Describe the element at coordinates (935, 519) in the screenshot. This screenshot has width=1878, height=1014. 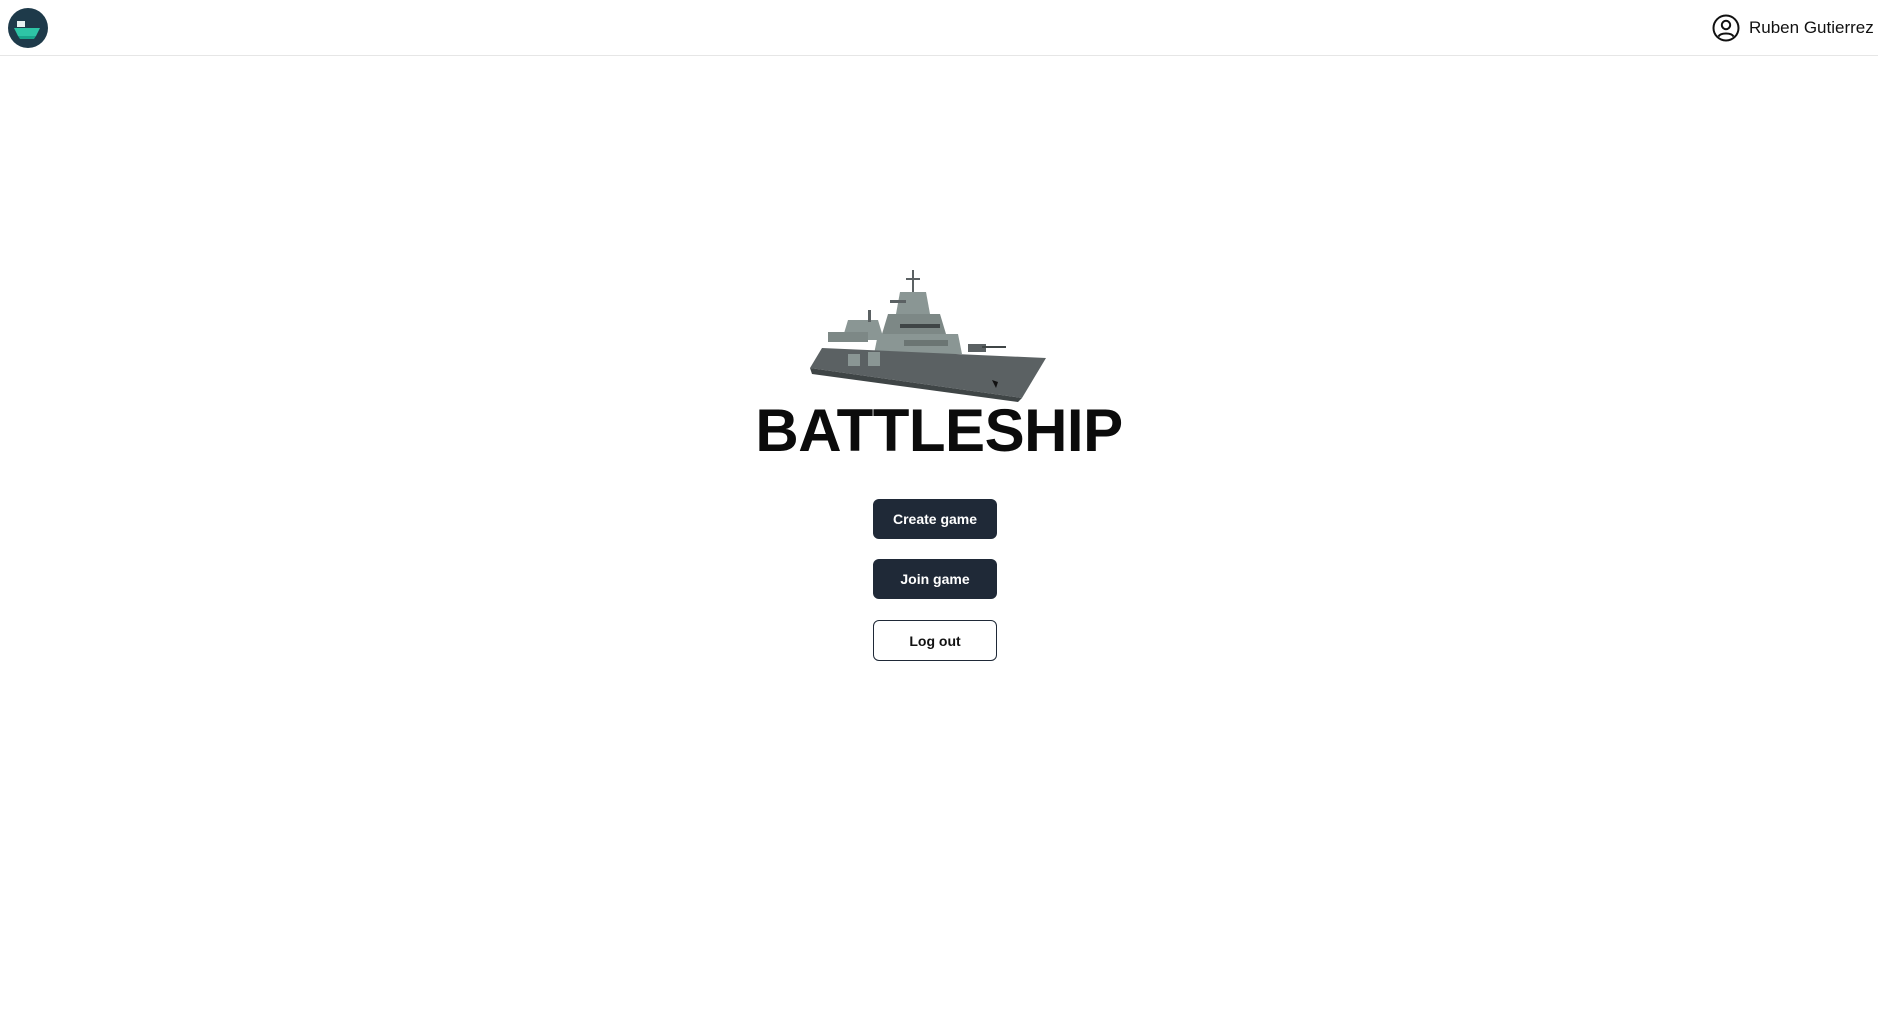
I see `create-game-button: Create game` at that location.